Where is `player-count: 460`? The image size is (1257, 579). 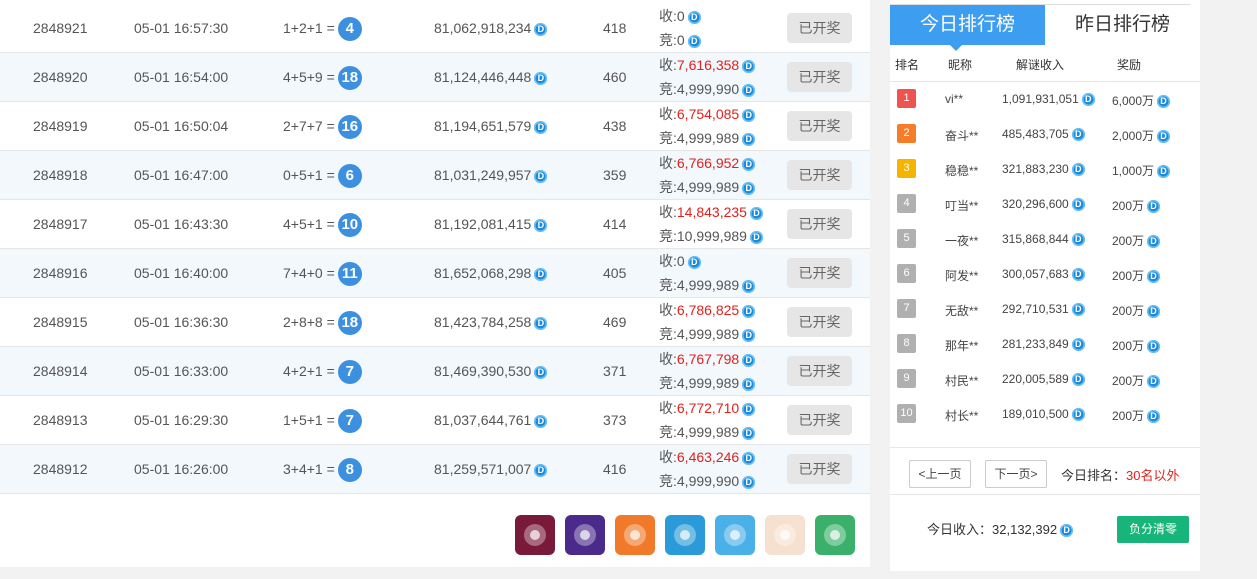 player-count: 460 is located at coordinates (615, 77).